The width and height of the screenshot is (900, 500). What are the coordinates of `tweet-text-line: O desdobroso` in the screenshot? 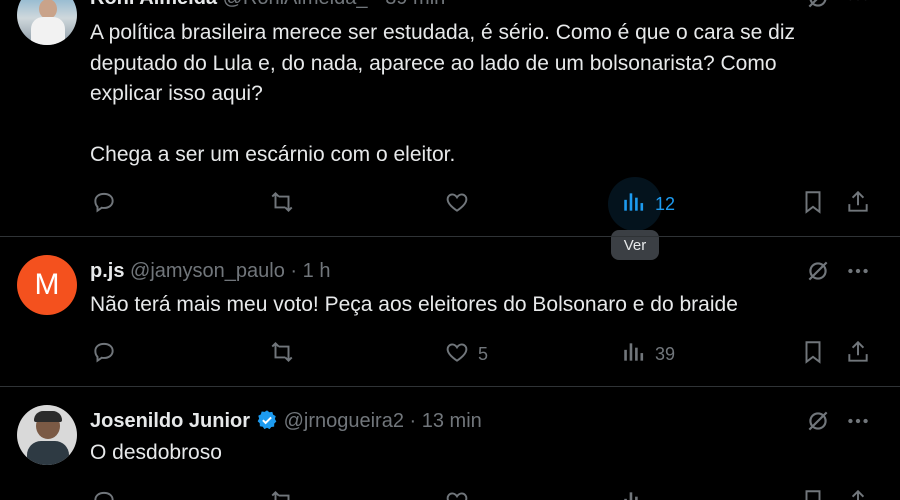 It's located at (156, 452).